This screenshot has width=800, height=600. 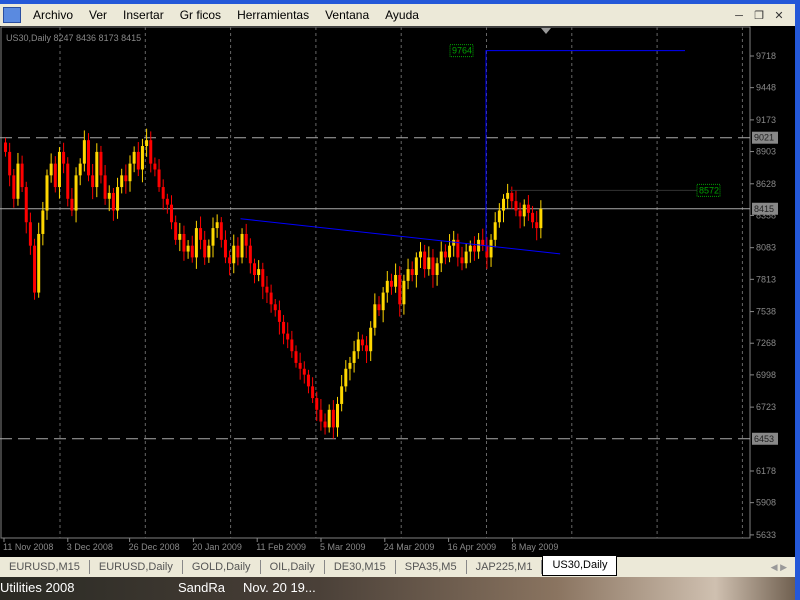 I want to click on minimize-icon: ─, so click(x=739, y=16).